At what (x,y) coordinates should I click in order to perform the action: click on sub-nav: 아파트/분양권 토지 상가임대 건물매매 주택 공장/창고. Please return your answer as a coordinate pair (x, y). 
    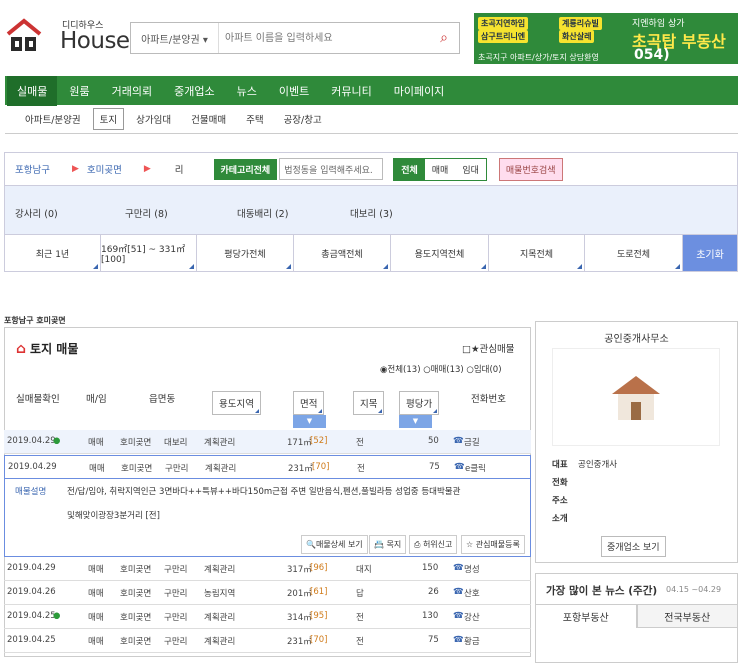
    Looking at the image, I should click on (371, 119).